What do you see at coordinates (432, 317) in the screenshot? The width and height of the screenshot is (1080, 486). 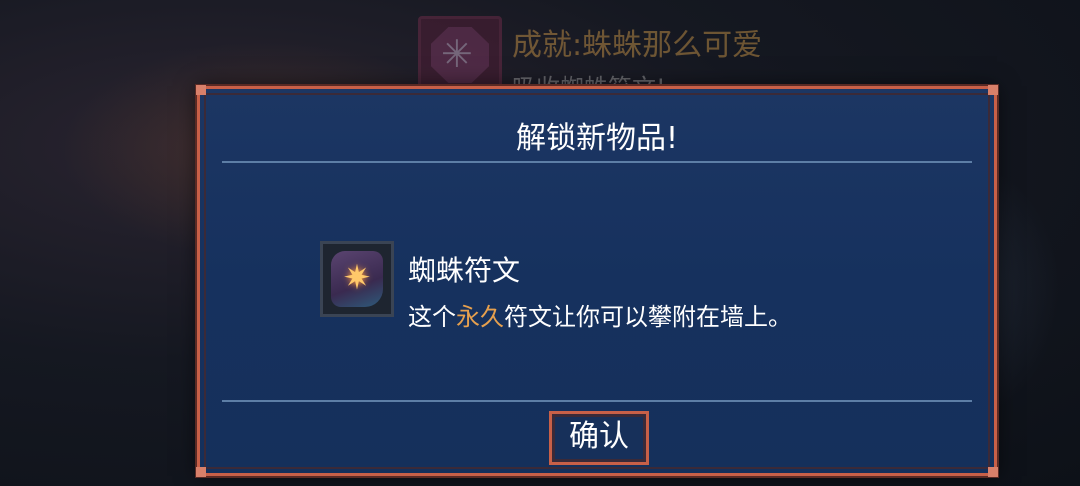 I see `description-text: 这个` at bounding box center [432, 317].